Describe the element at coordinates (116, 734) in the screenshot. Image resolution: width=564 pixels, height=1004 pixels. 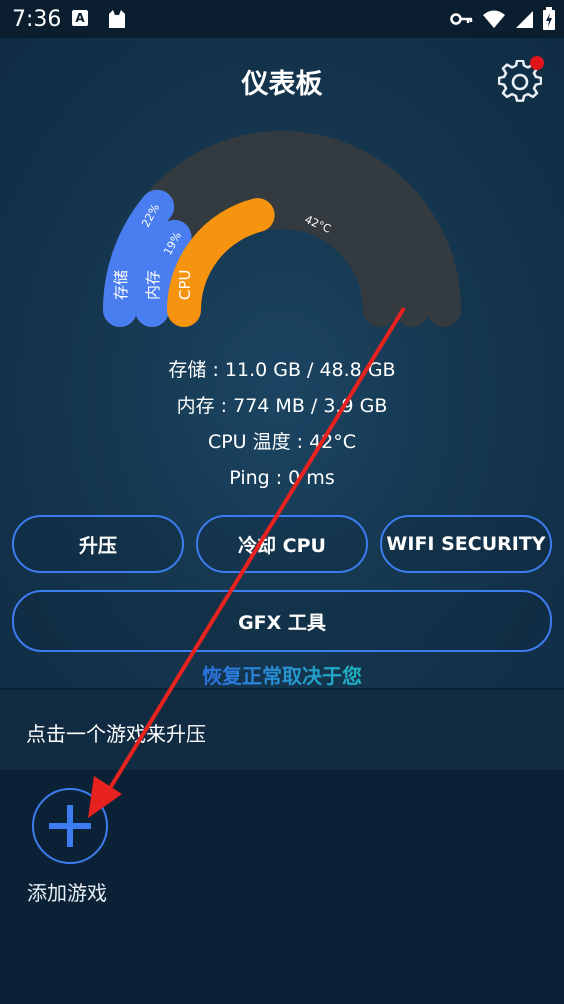
I see `hint-text: 点击一个游戏来升压` at that location.